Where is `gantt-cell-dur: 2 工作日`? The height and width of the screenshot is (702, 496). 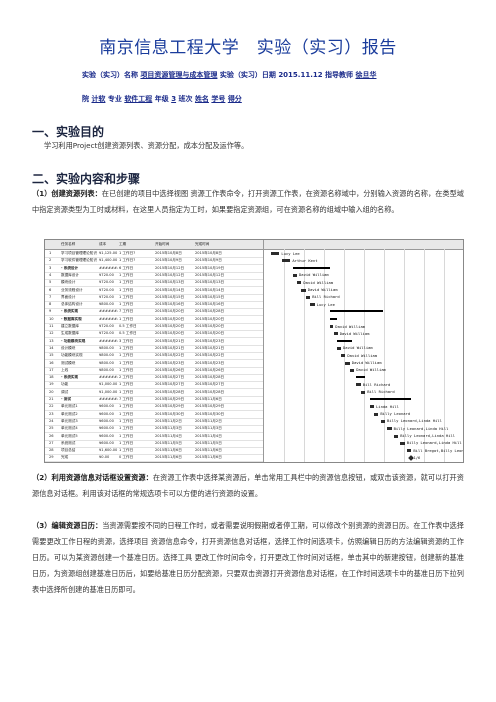 gantt-cell-dur: 2 工作日 is located at coordinates (126, 377).